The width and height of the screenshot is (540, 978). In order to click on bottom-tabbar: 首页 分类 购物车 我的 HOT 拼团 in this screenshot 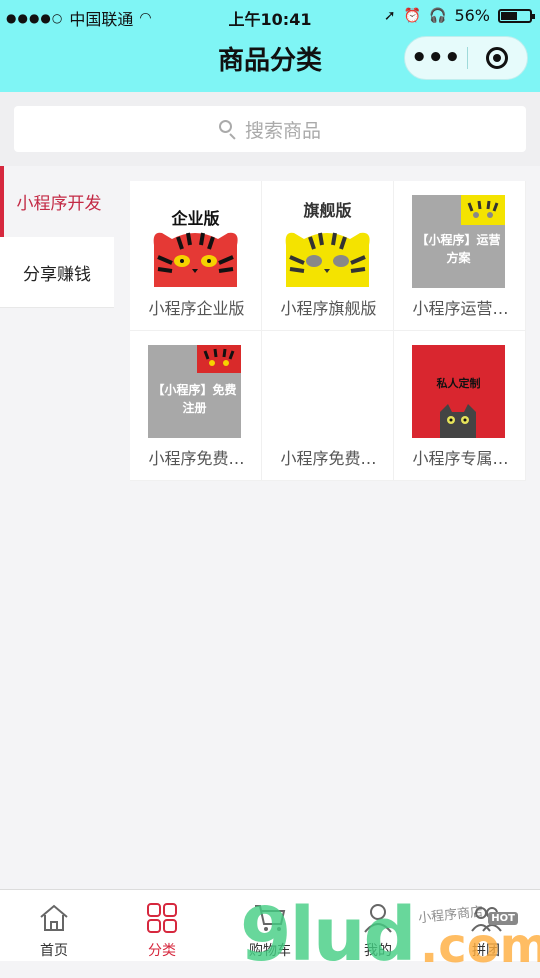, I will do `click(270, 925)`.